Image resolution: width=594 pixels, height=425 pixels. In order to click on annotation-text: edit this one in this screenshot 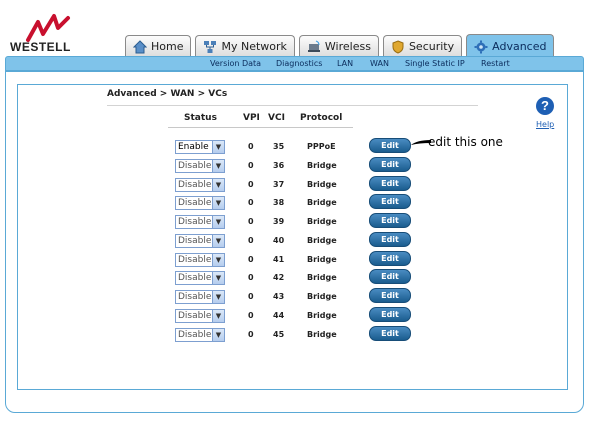, I will do `click(465, 142)`.